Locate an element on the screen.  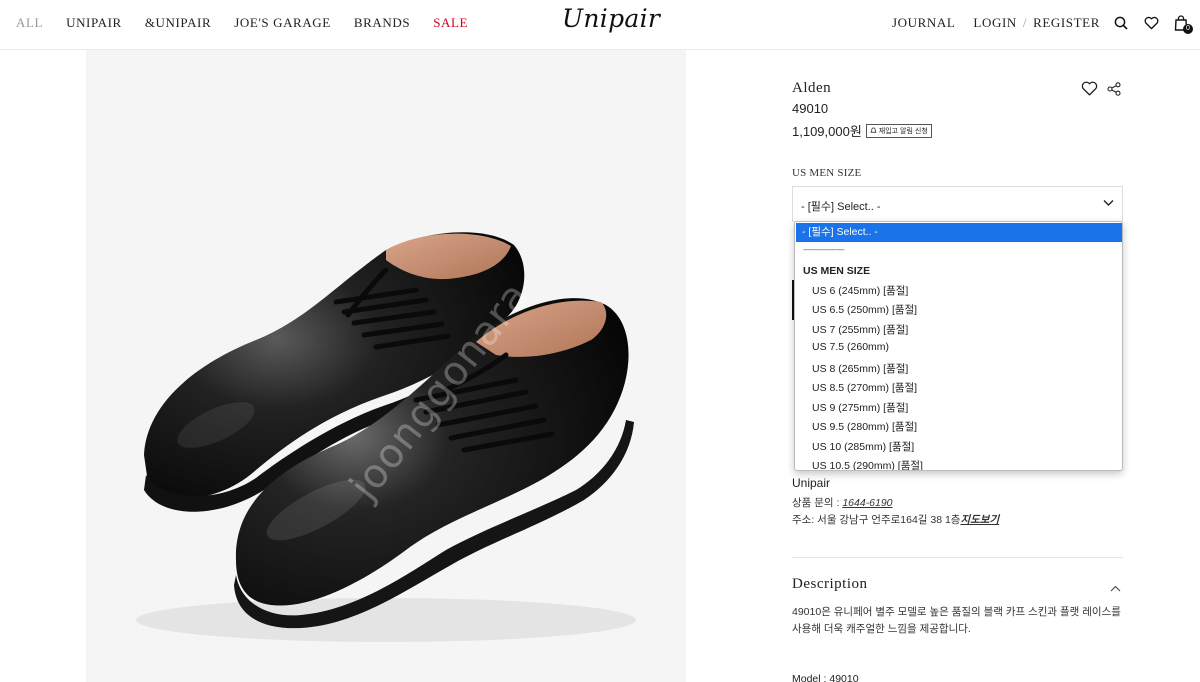
store-address-text: 주소: 서울 강남구 언주로164길 38 1층 is located at coordinates (876, 520).